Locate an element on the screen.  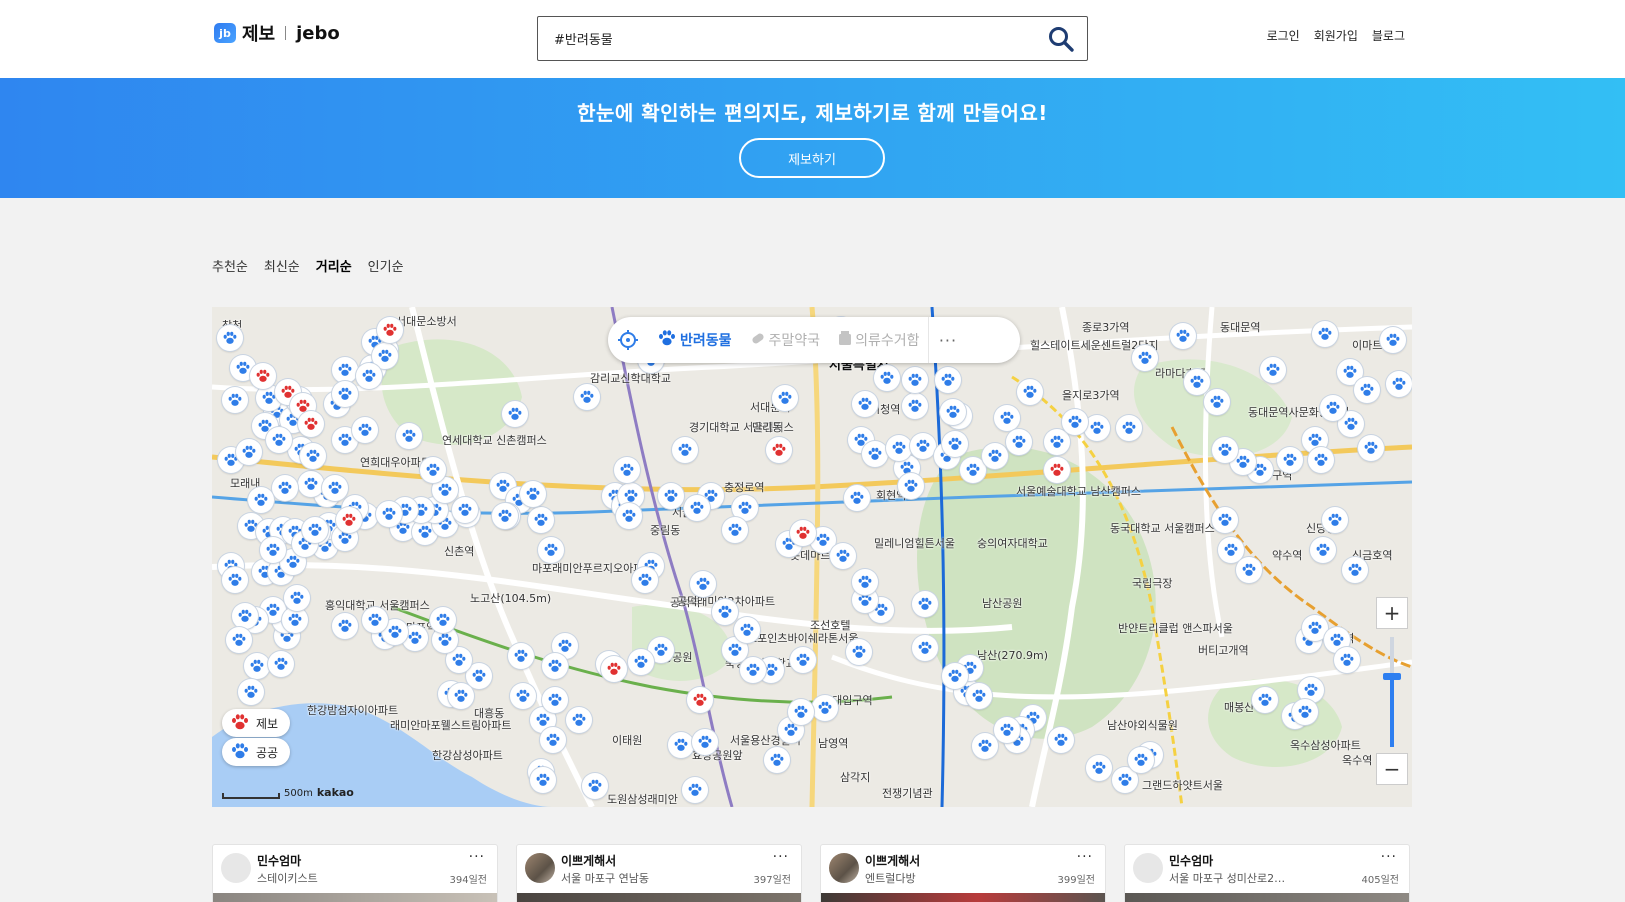
zoom-in-button: + is located at coordinates (1392, 613).